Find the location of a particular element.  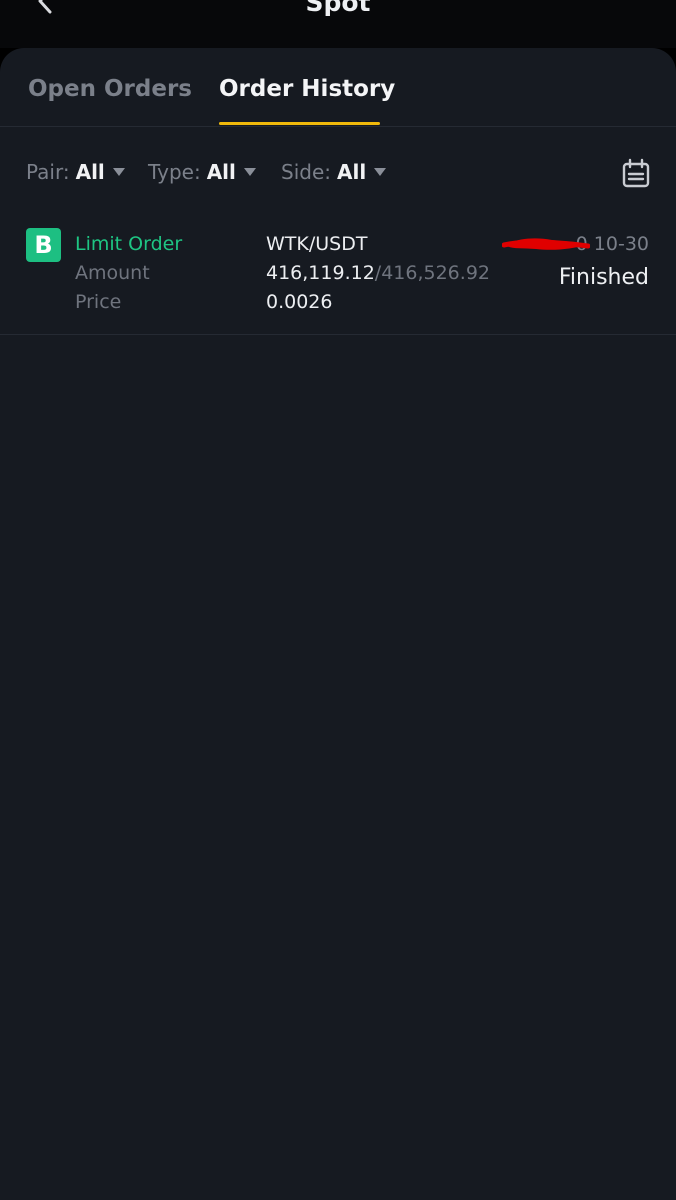

order-type: Limit Order is located at coordinates (129, 244).